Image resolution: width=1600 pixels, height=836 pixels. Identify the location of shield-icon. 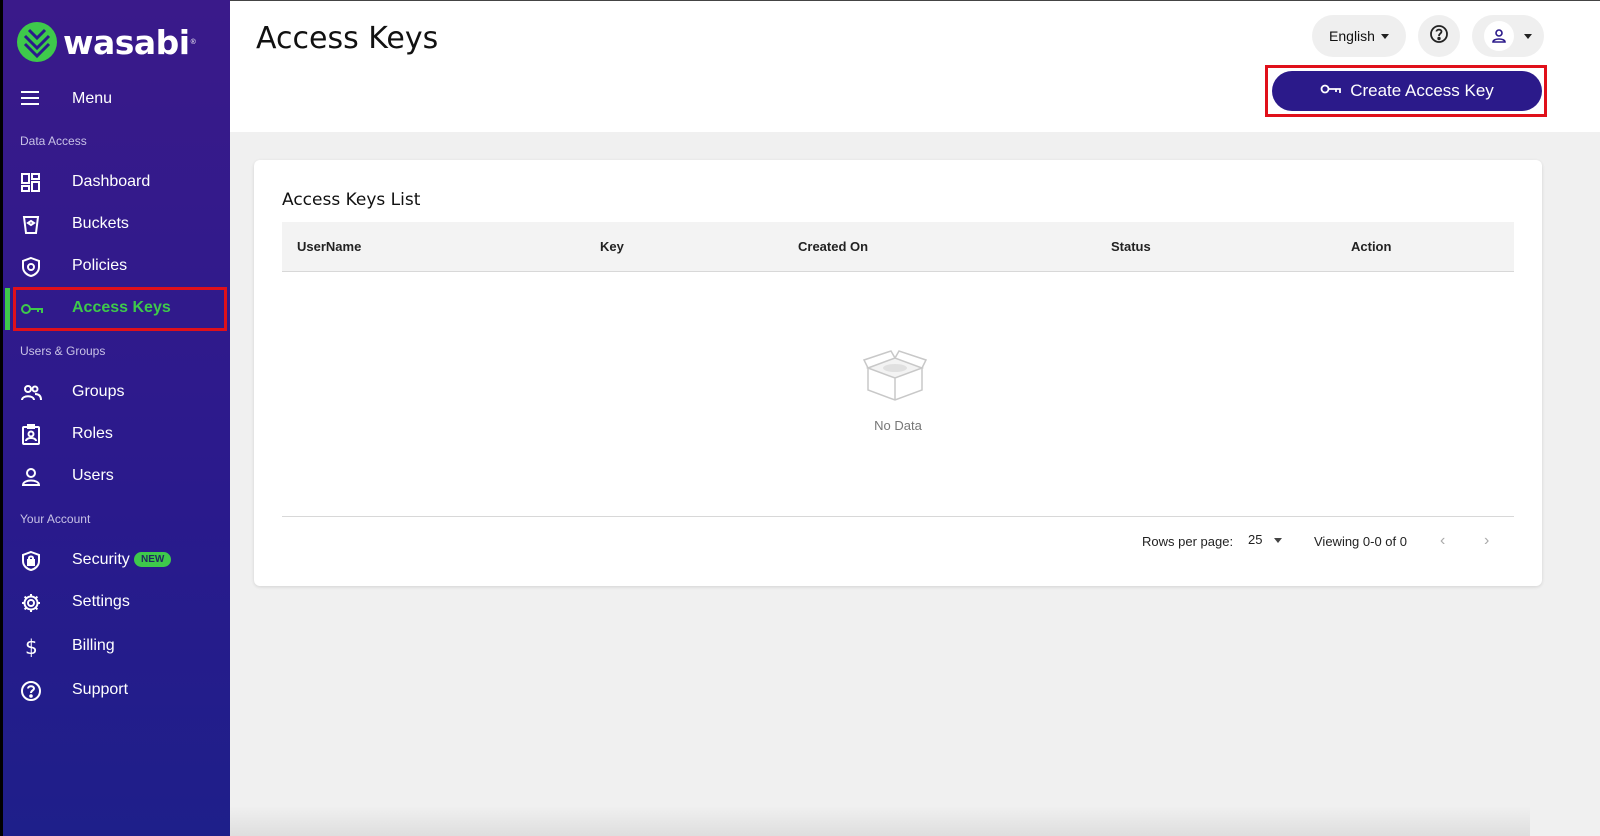
(31, 267).